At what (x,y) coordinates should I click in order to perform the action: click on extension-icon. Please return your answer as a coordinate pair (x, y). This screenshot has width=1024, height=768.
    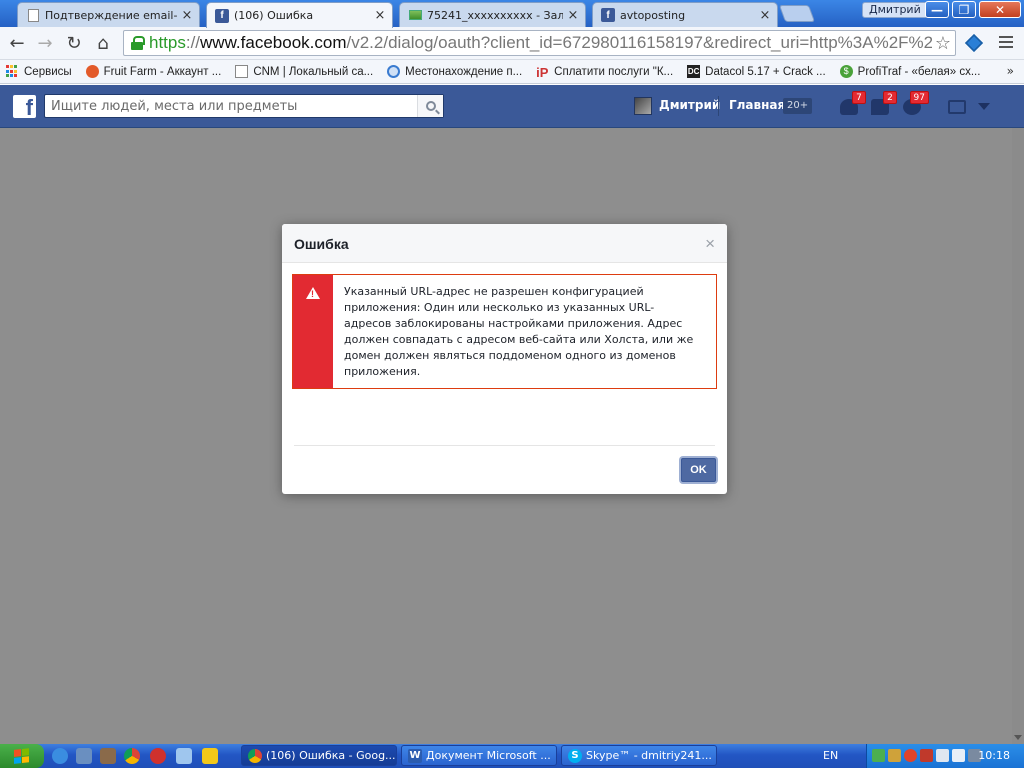
    Looking at the image, I should click on (974, 43).